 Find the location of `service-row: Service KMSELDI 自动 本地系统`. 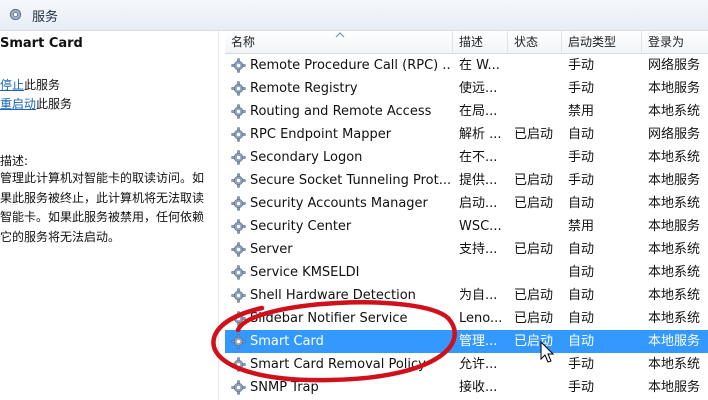

service-row: Service KMSELDI 自动 本地系统 is located at coordinates (466, 272).